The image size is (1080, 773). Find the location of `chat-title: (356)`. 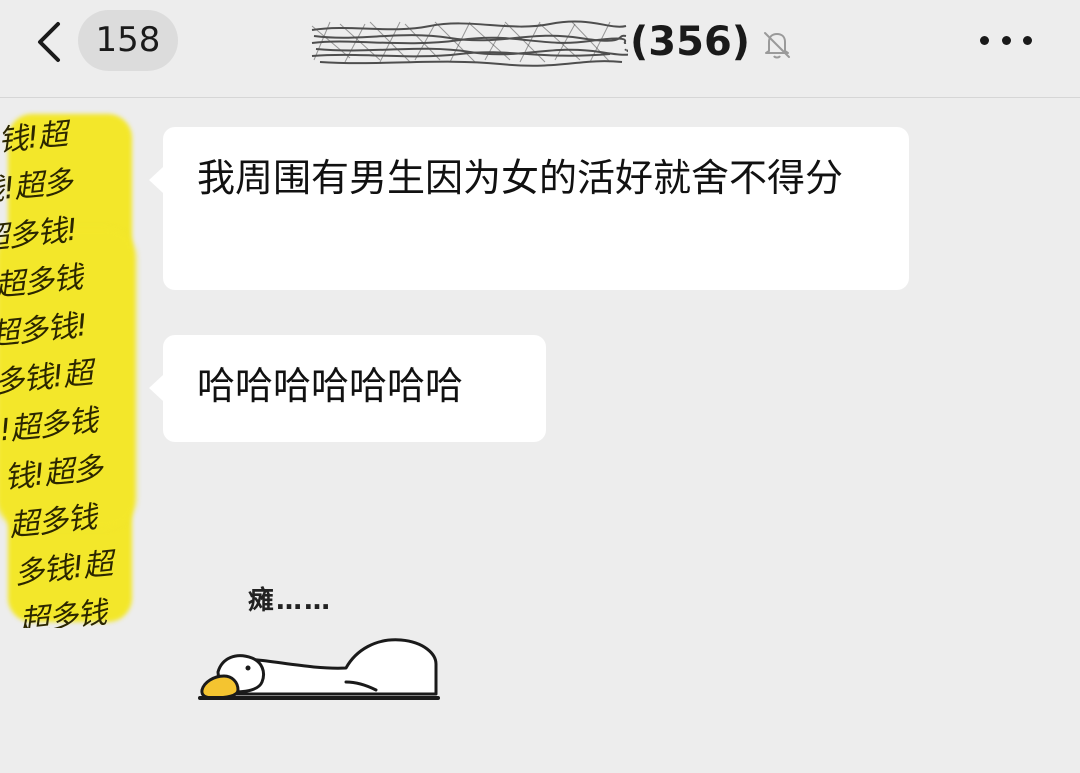

chat-title: (356) is located at coordinates (552, 42).